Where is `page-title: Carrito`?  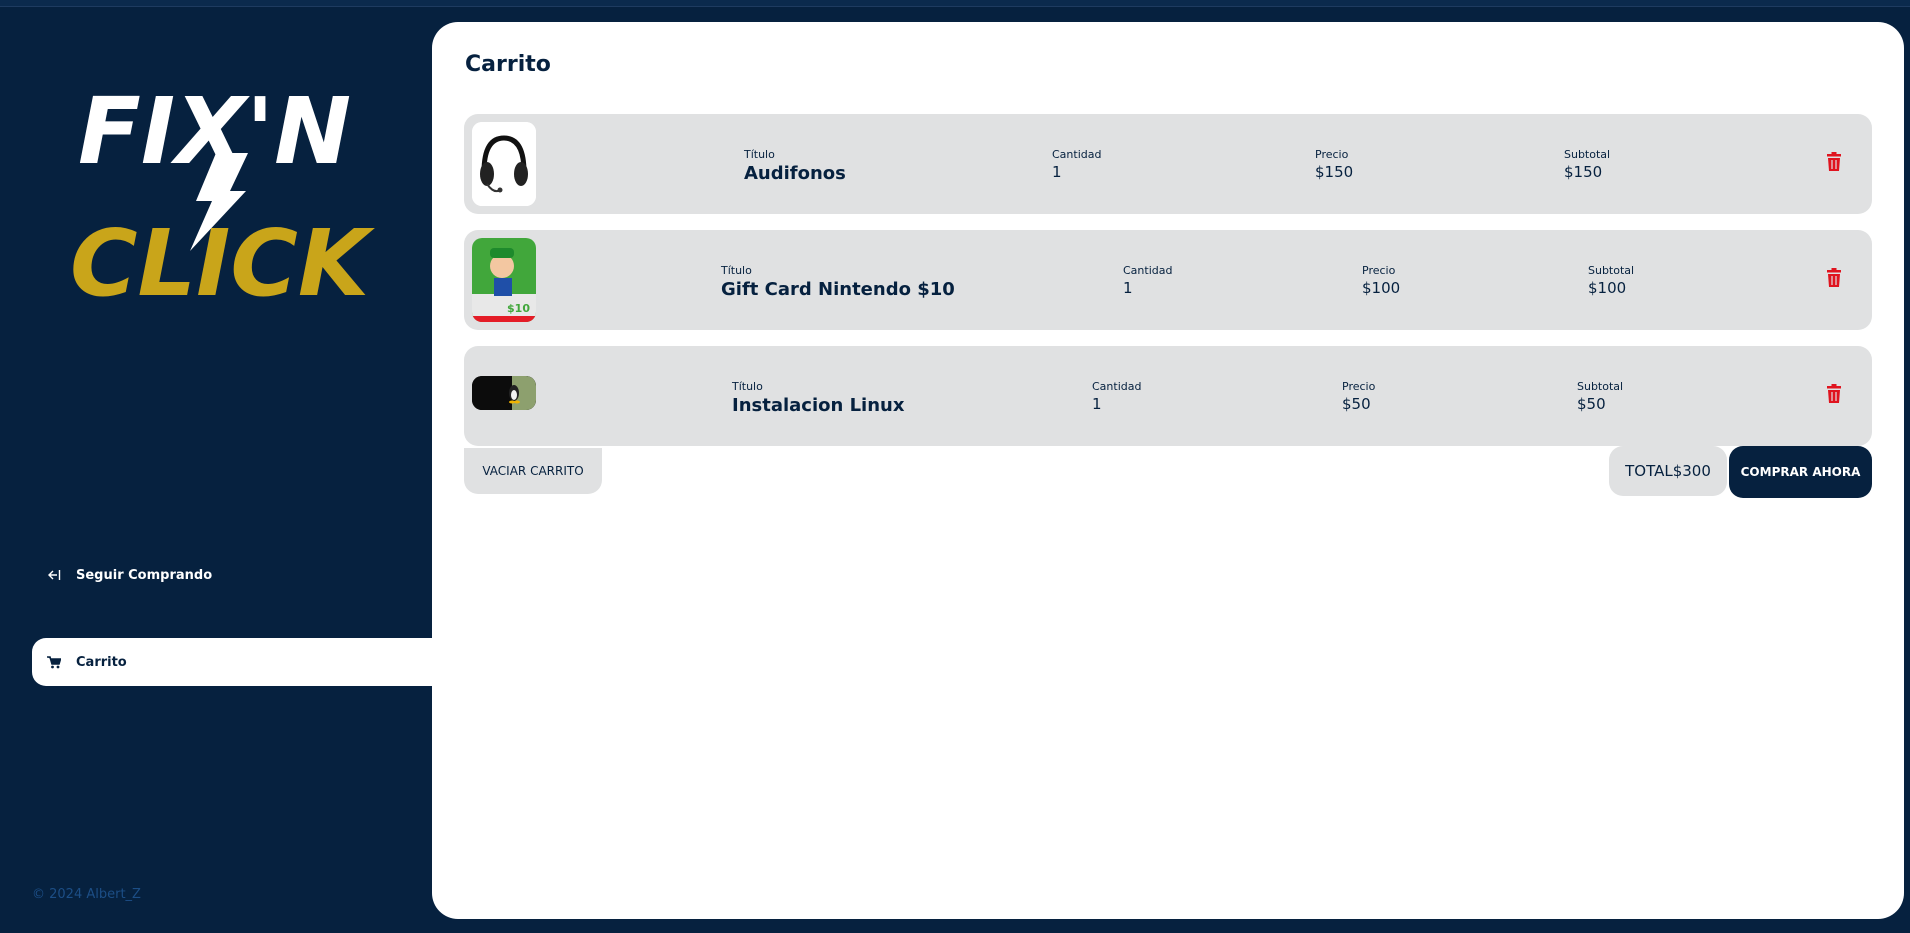
page-title: Carrito is located at coordinates (508, 64).